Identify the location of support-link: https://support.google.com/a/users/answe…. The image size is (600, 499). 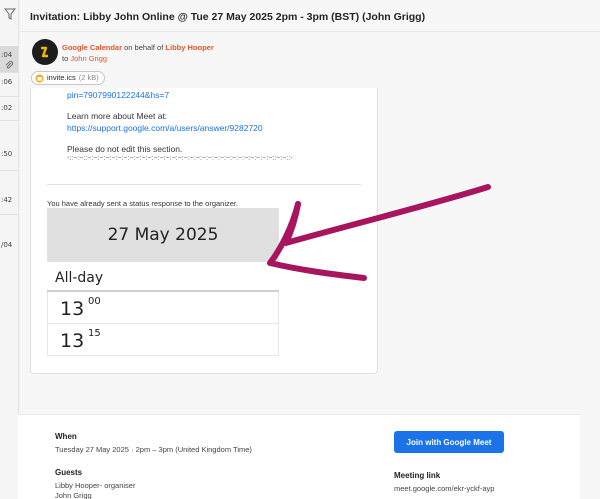
(165, 128).